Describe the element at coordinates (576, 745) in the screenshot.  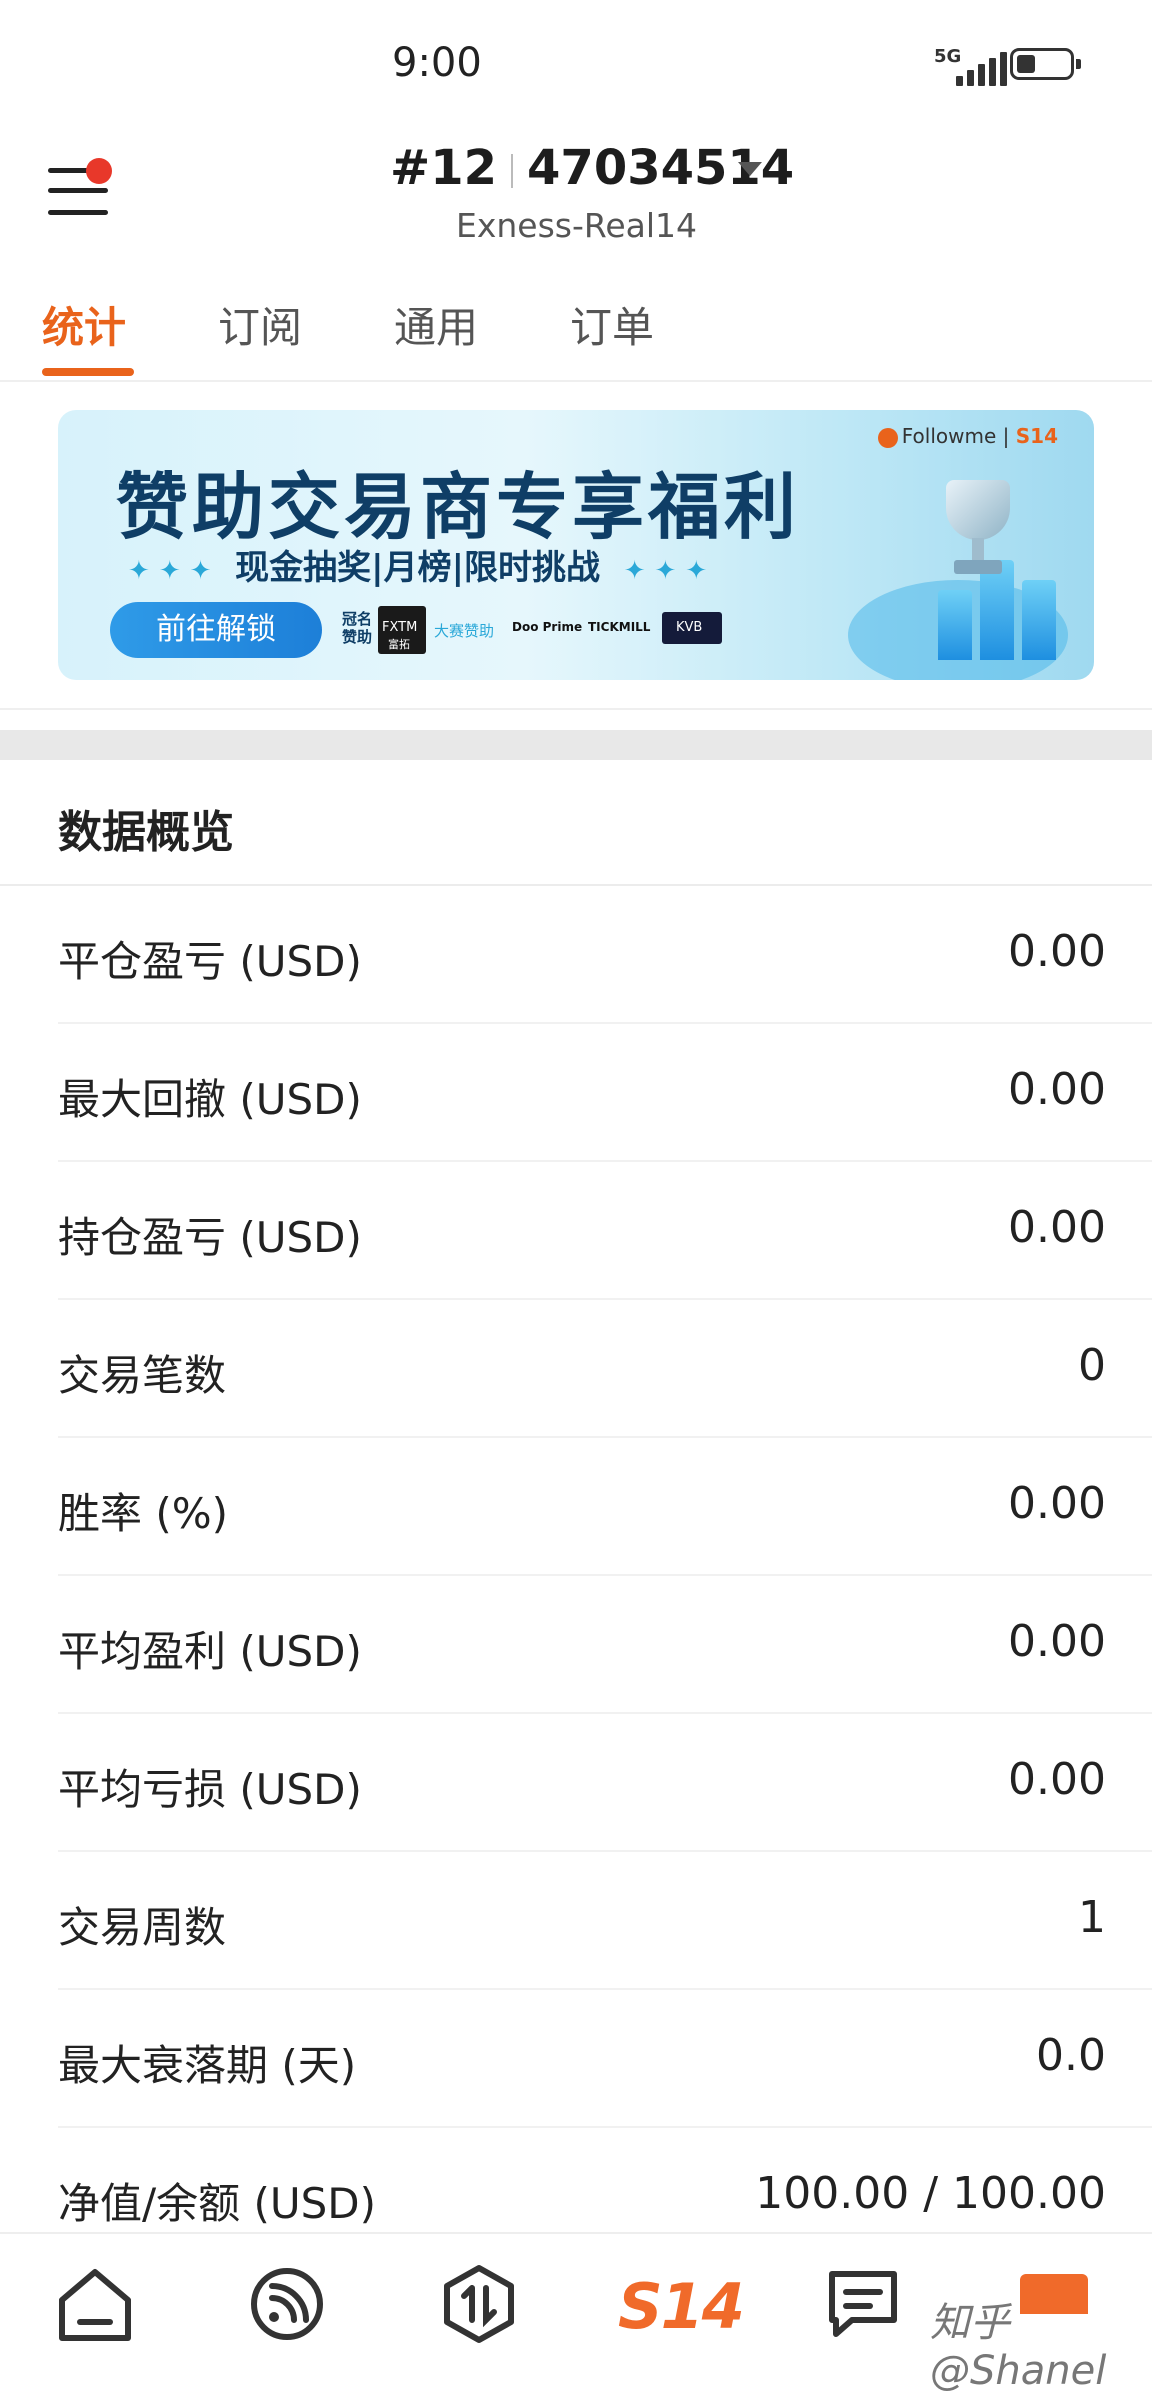
I see `section-divider` at that location.